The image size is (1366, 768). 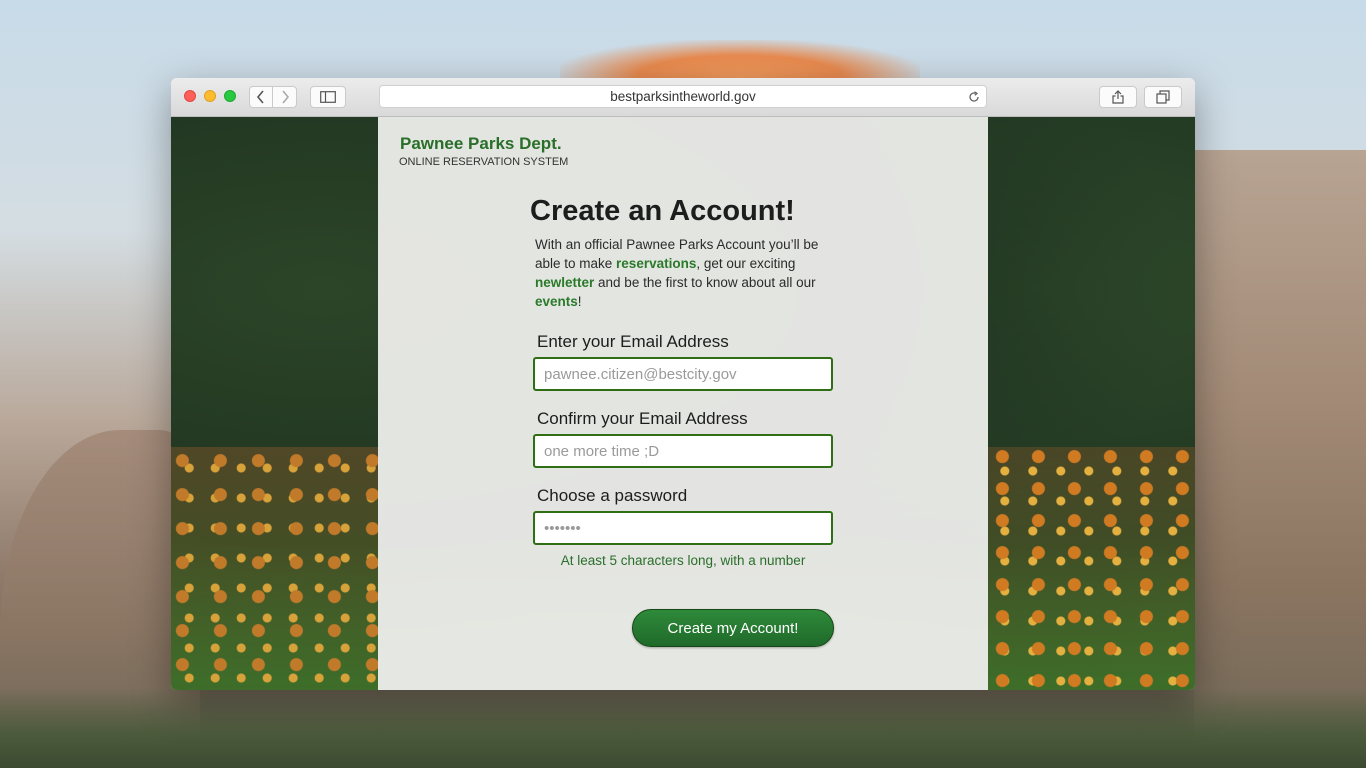 I want to click on share-button, so click(x=1118, y=97).